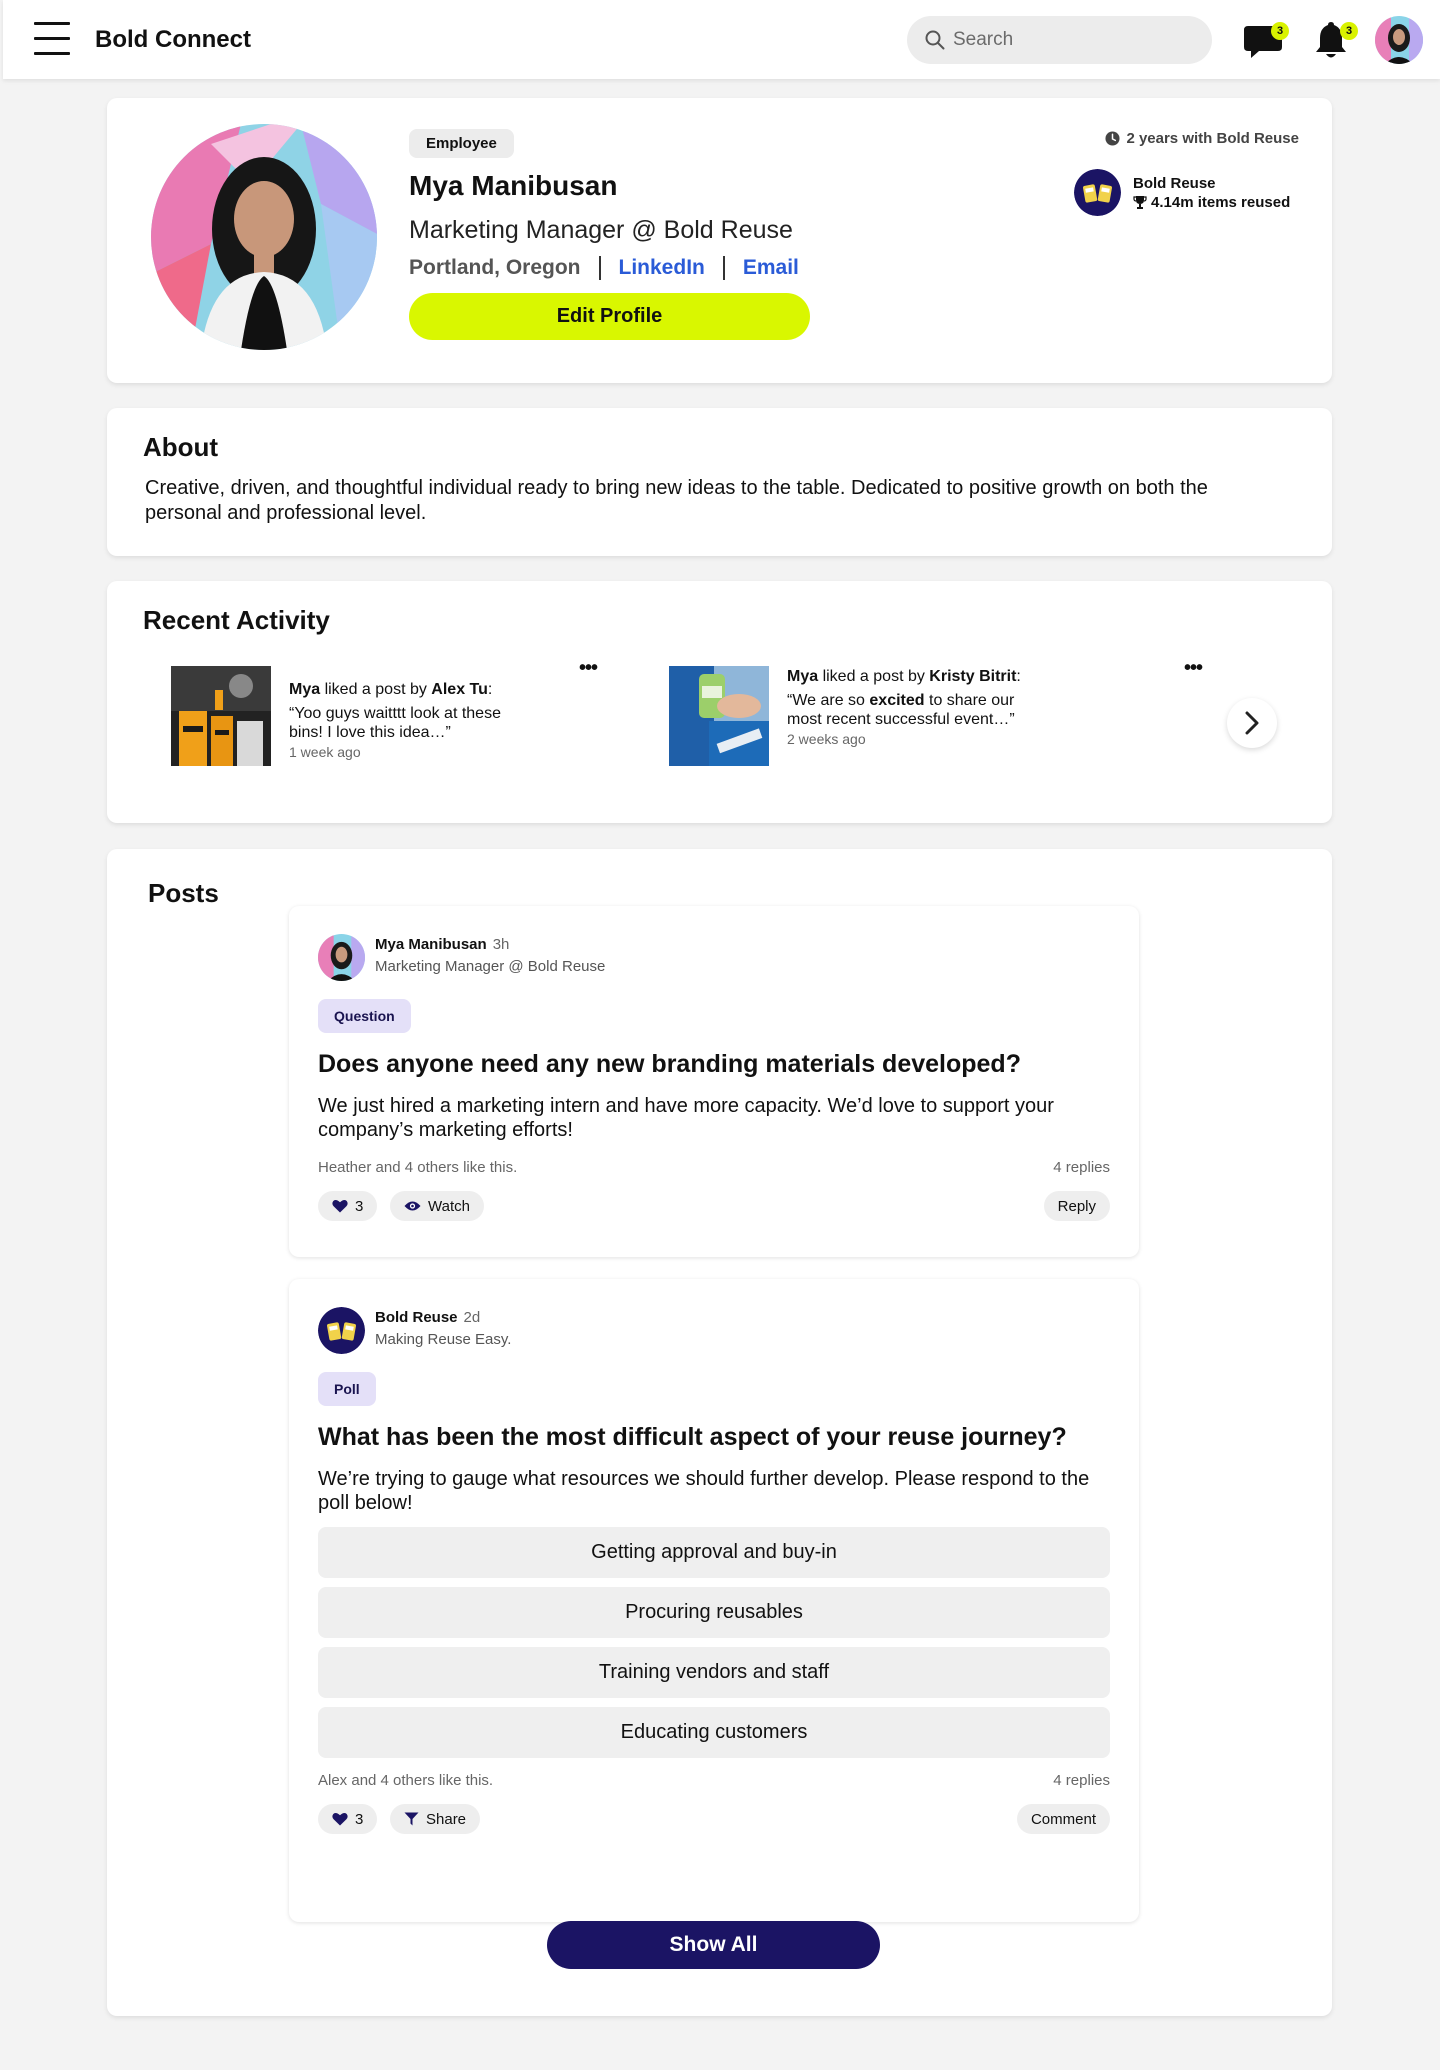 This screenshot has height=2070, width=1440. What do you see at coordinates (236, 620) in the screenshot?
I see `recent-activity-heading: Recent Activity` at bounding box center [236, 620].